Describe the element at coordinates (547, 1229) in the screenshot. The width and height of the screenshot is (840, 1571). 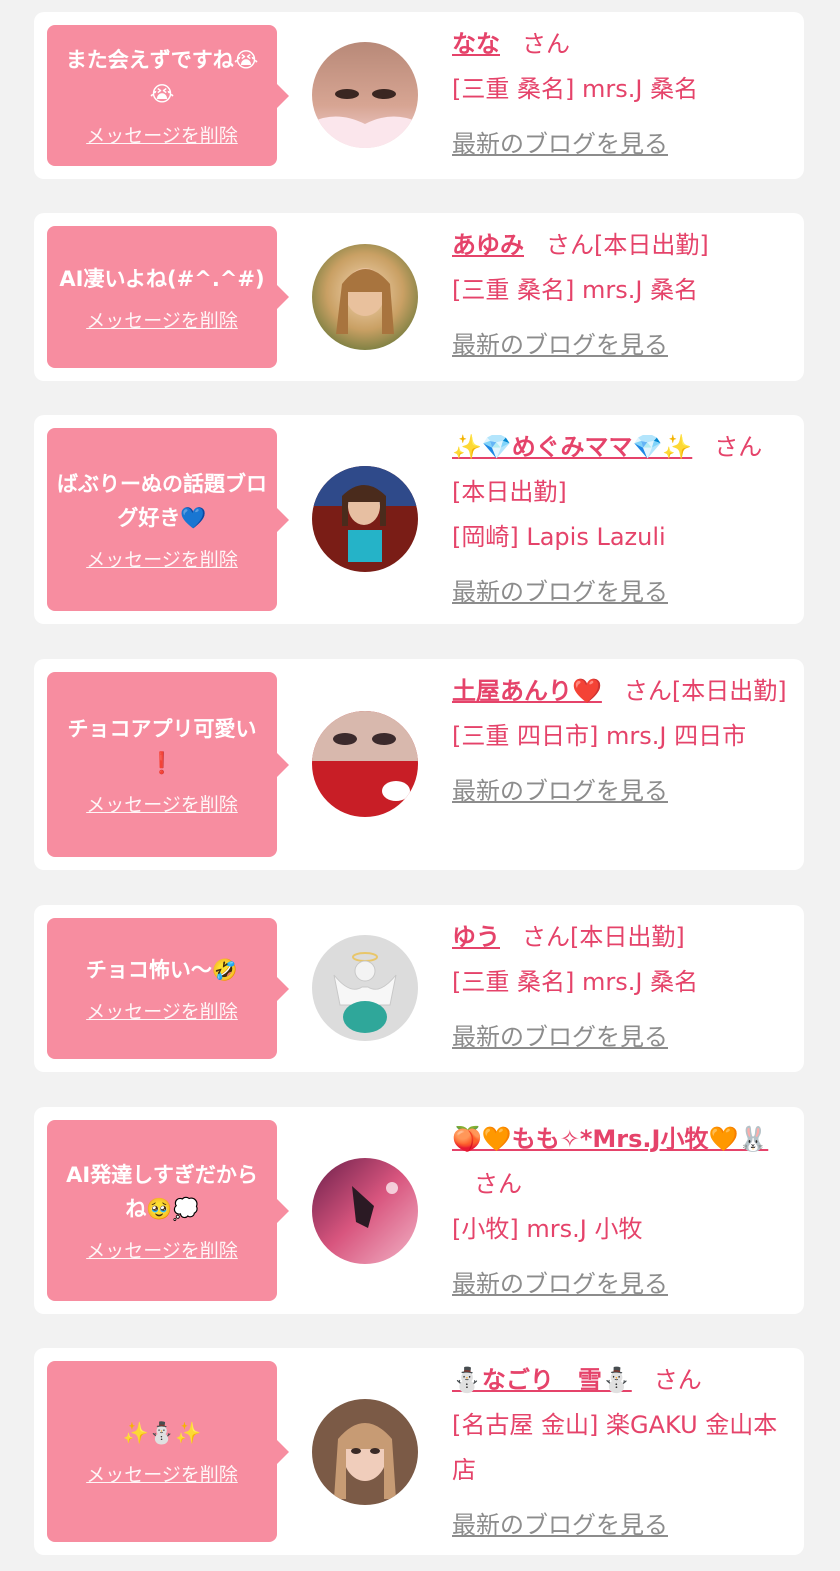
I see `shop-text: [小牧] mrs.J 小牧` at that location.